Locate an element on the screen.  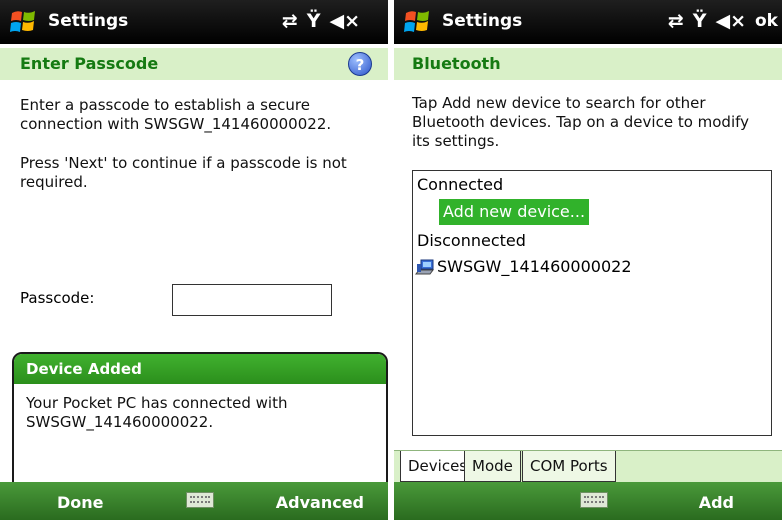
tab-mode: Mode is located at coordinates (492, 466).